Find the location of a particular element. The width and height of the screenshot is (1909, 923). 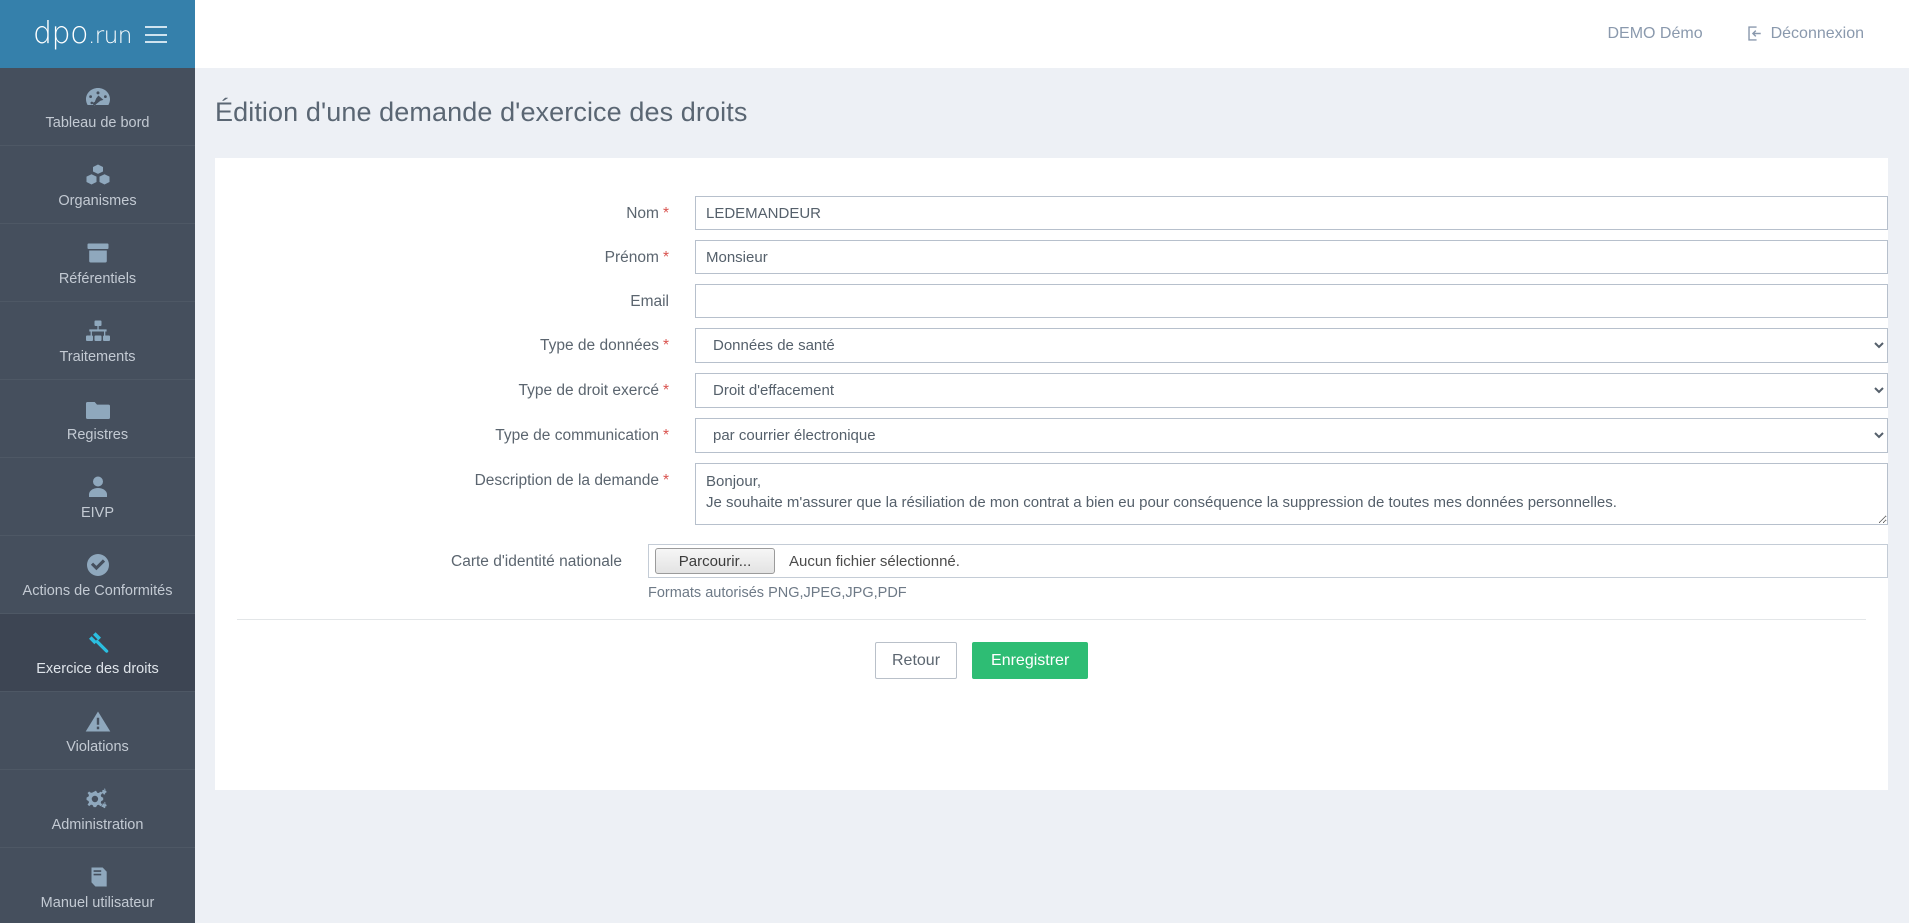

type-de-communication-select: par courrier électronique is located at coordinates (1291, 435).